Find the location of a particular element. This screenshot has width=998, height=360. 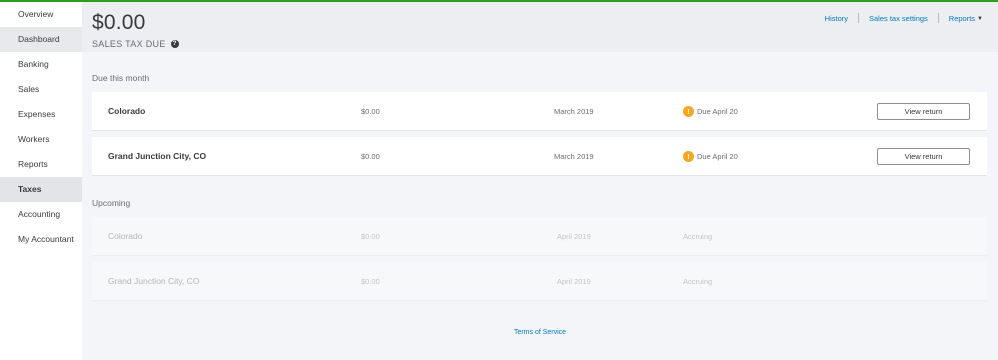

upcoming-heading: Upcoming is located at coordinates (111, 203).